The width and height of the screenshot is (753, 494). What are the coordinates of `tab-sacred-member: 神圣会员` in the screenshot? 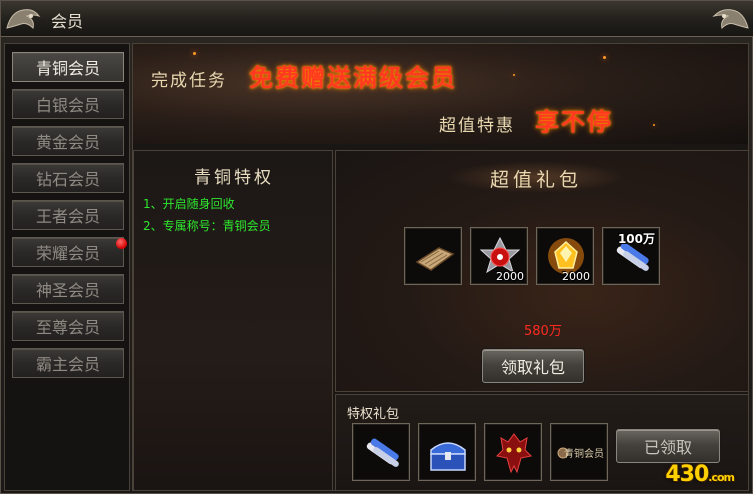 It's located at (68, 289).